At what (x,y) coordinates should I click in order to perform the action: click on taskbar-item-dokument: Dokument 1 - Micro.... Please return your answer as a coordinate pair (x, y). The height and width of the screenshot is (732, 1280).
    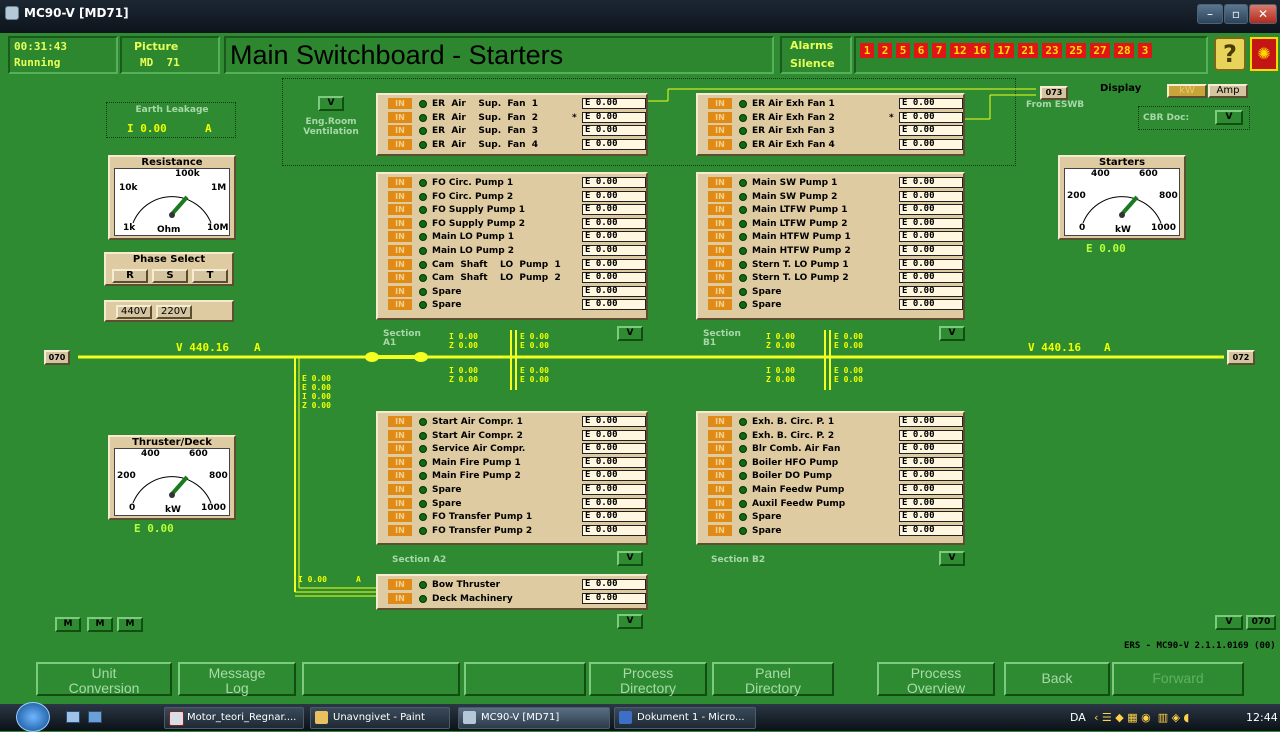
    Looking at the image, I should click on (685, 718).